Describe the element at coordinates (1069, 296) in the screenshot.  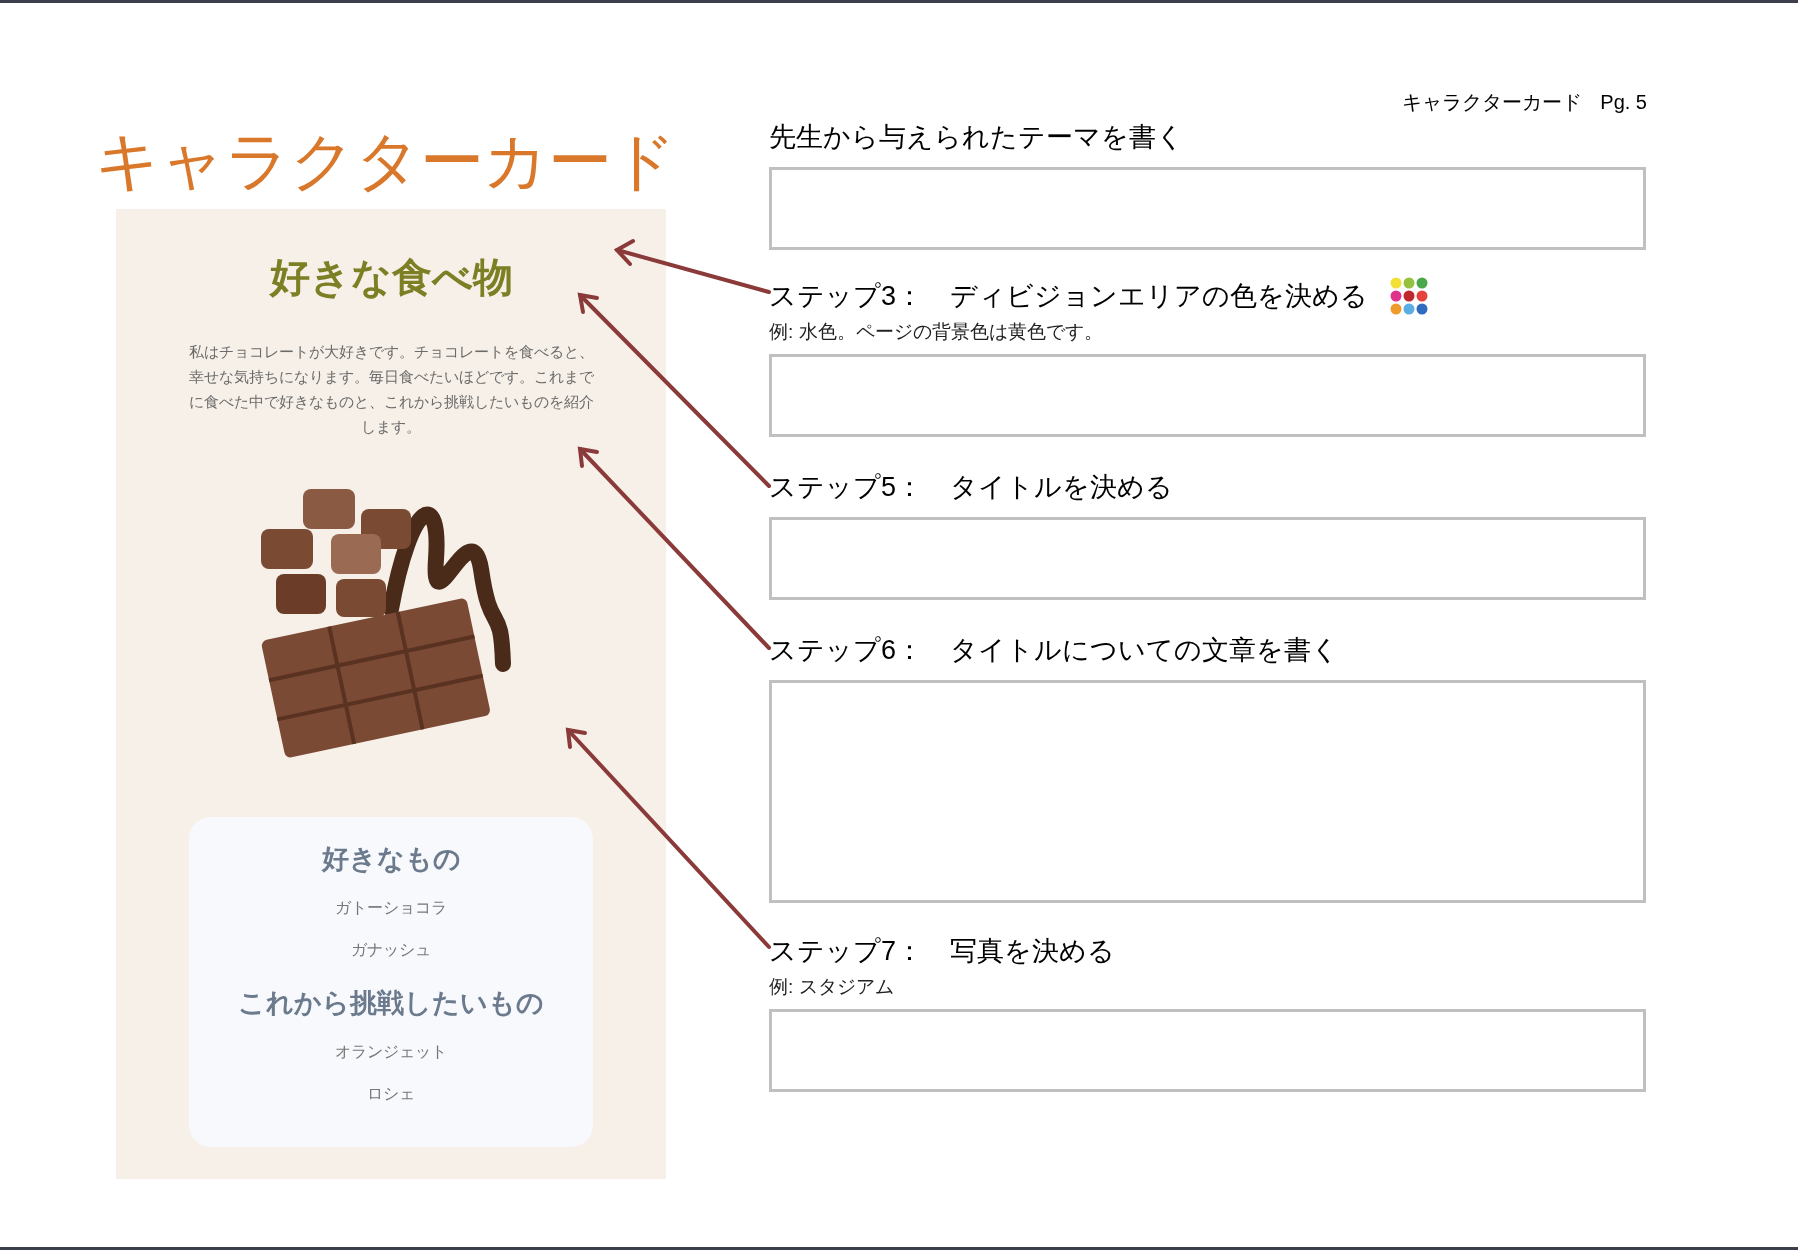
I see `step-label: ステップ3： ディビジョンエリアの色を決める` at that location.